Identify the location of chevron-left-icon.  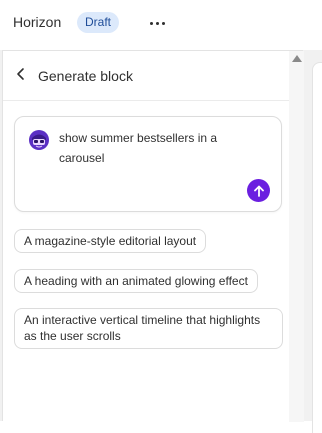
(21, 74).